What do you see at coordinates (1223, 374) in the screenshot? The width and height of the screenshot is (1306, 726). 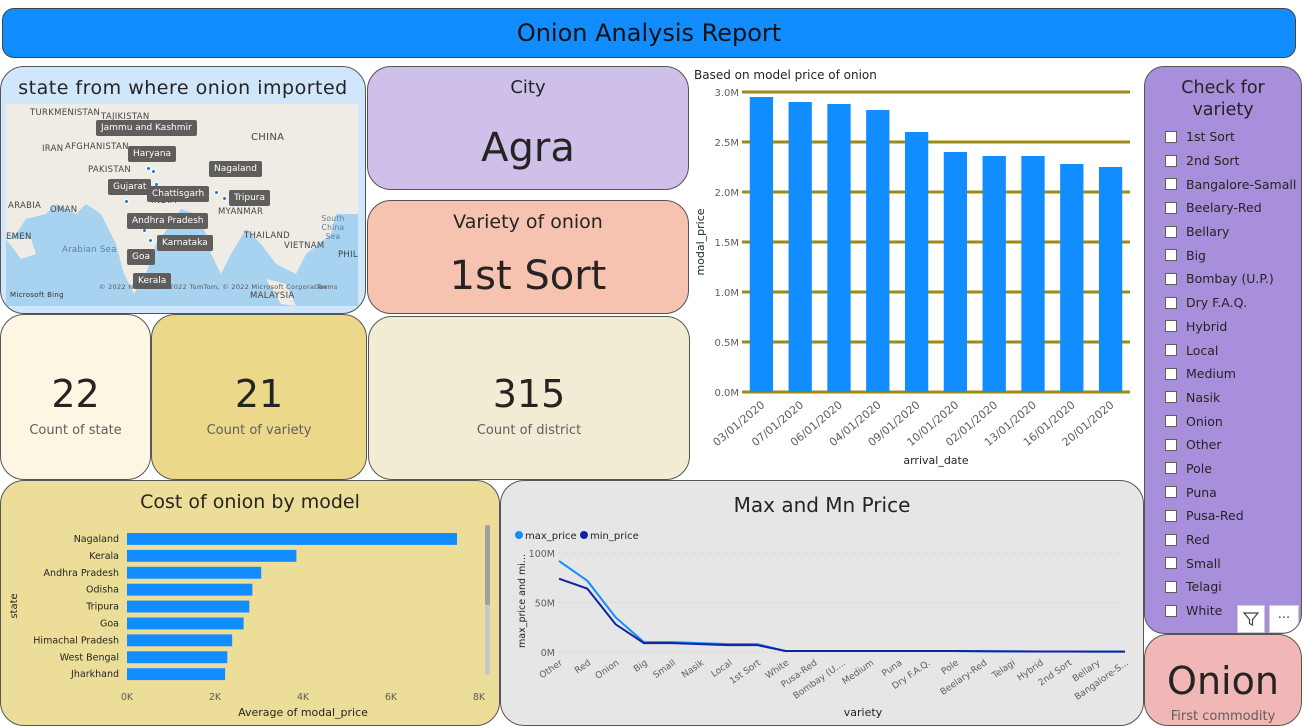 I see `slicer-item: Medium` at bounding box center [1223, 374].